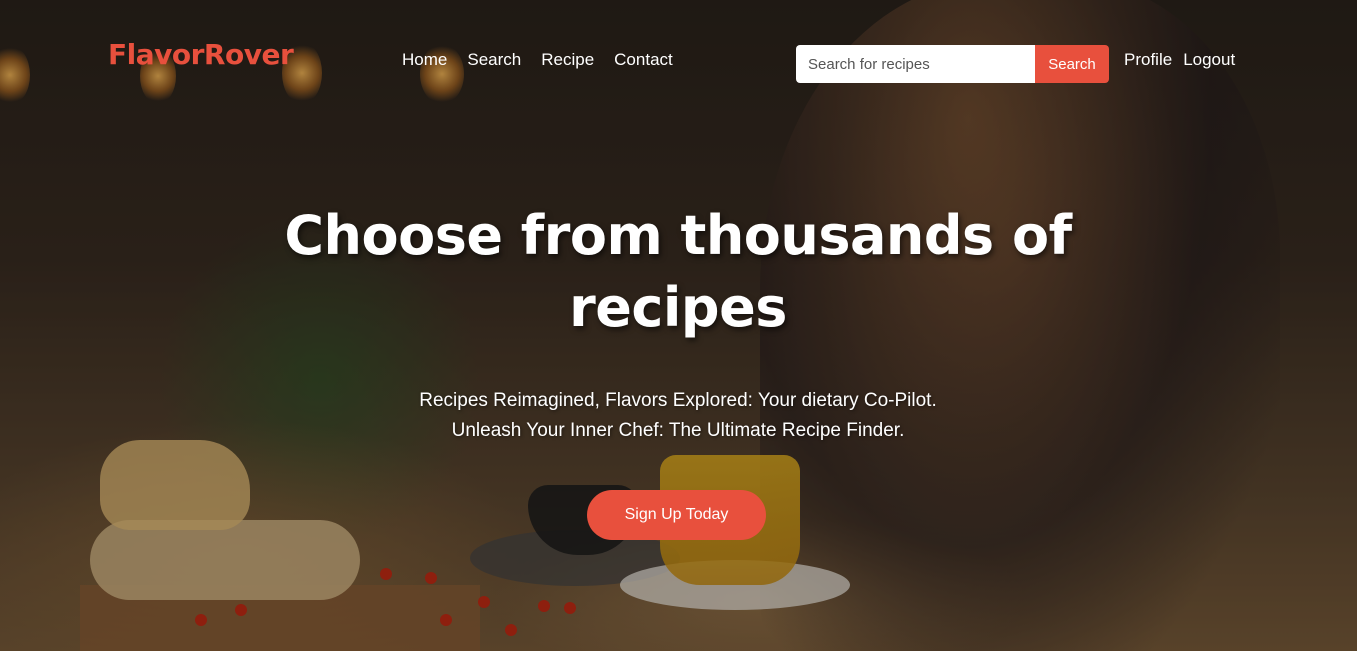  Describe the element at coordinates (643, 60) in the screenshot. I see `nav-link-contact: Contact` at that location.